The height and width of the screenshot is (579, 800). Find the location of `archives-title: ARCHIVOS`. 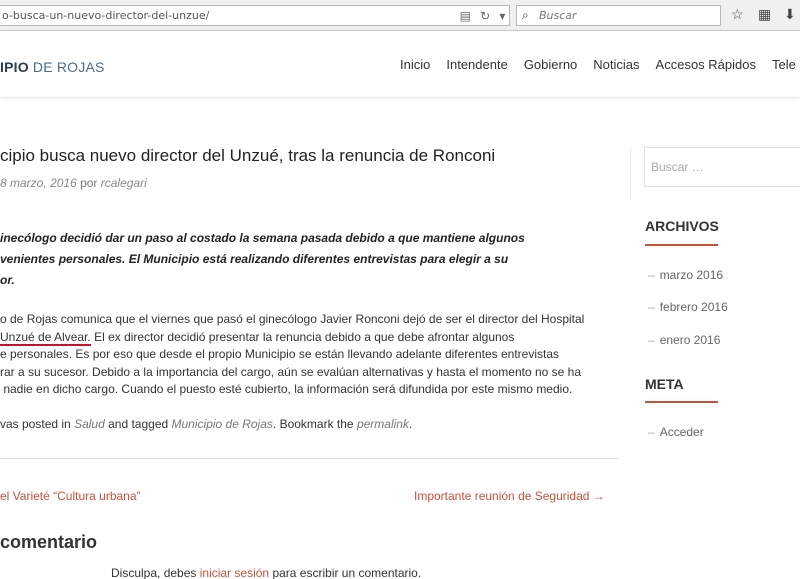

archives-title: ARCHIVOS is located at coordinates (682, 226).